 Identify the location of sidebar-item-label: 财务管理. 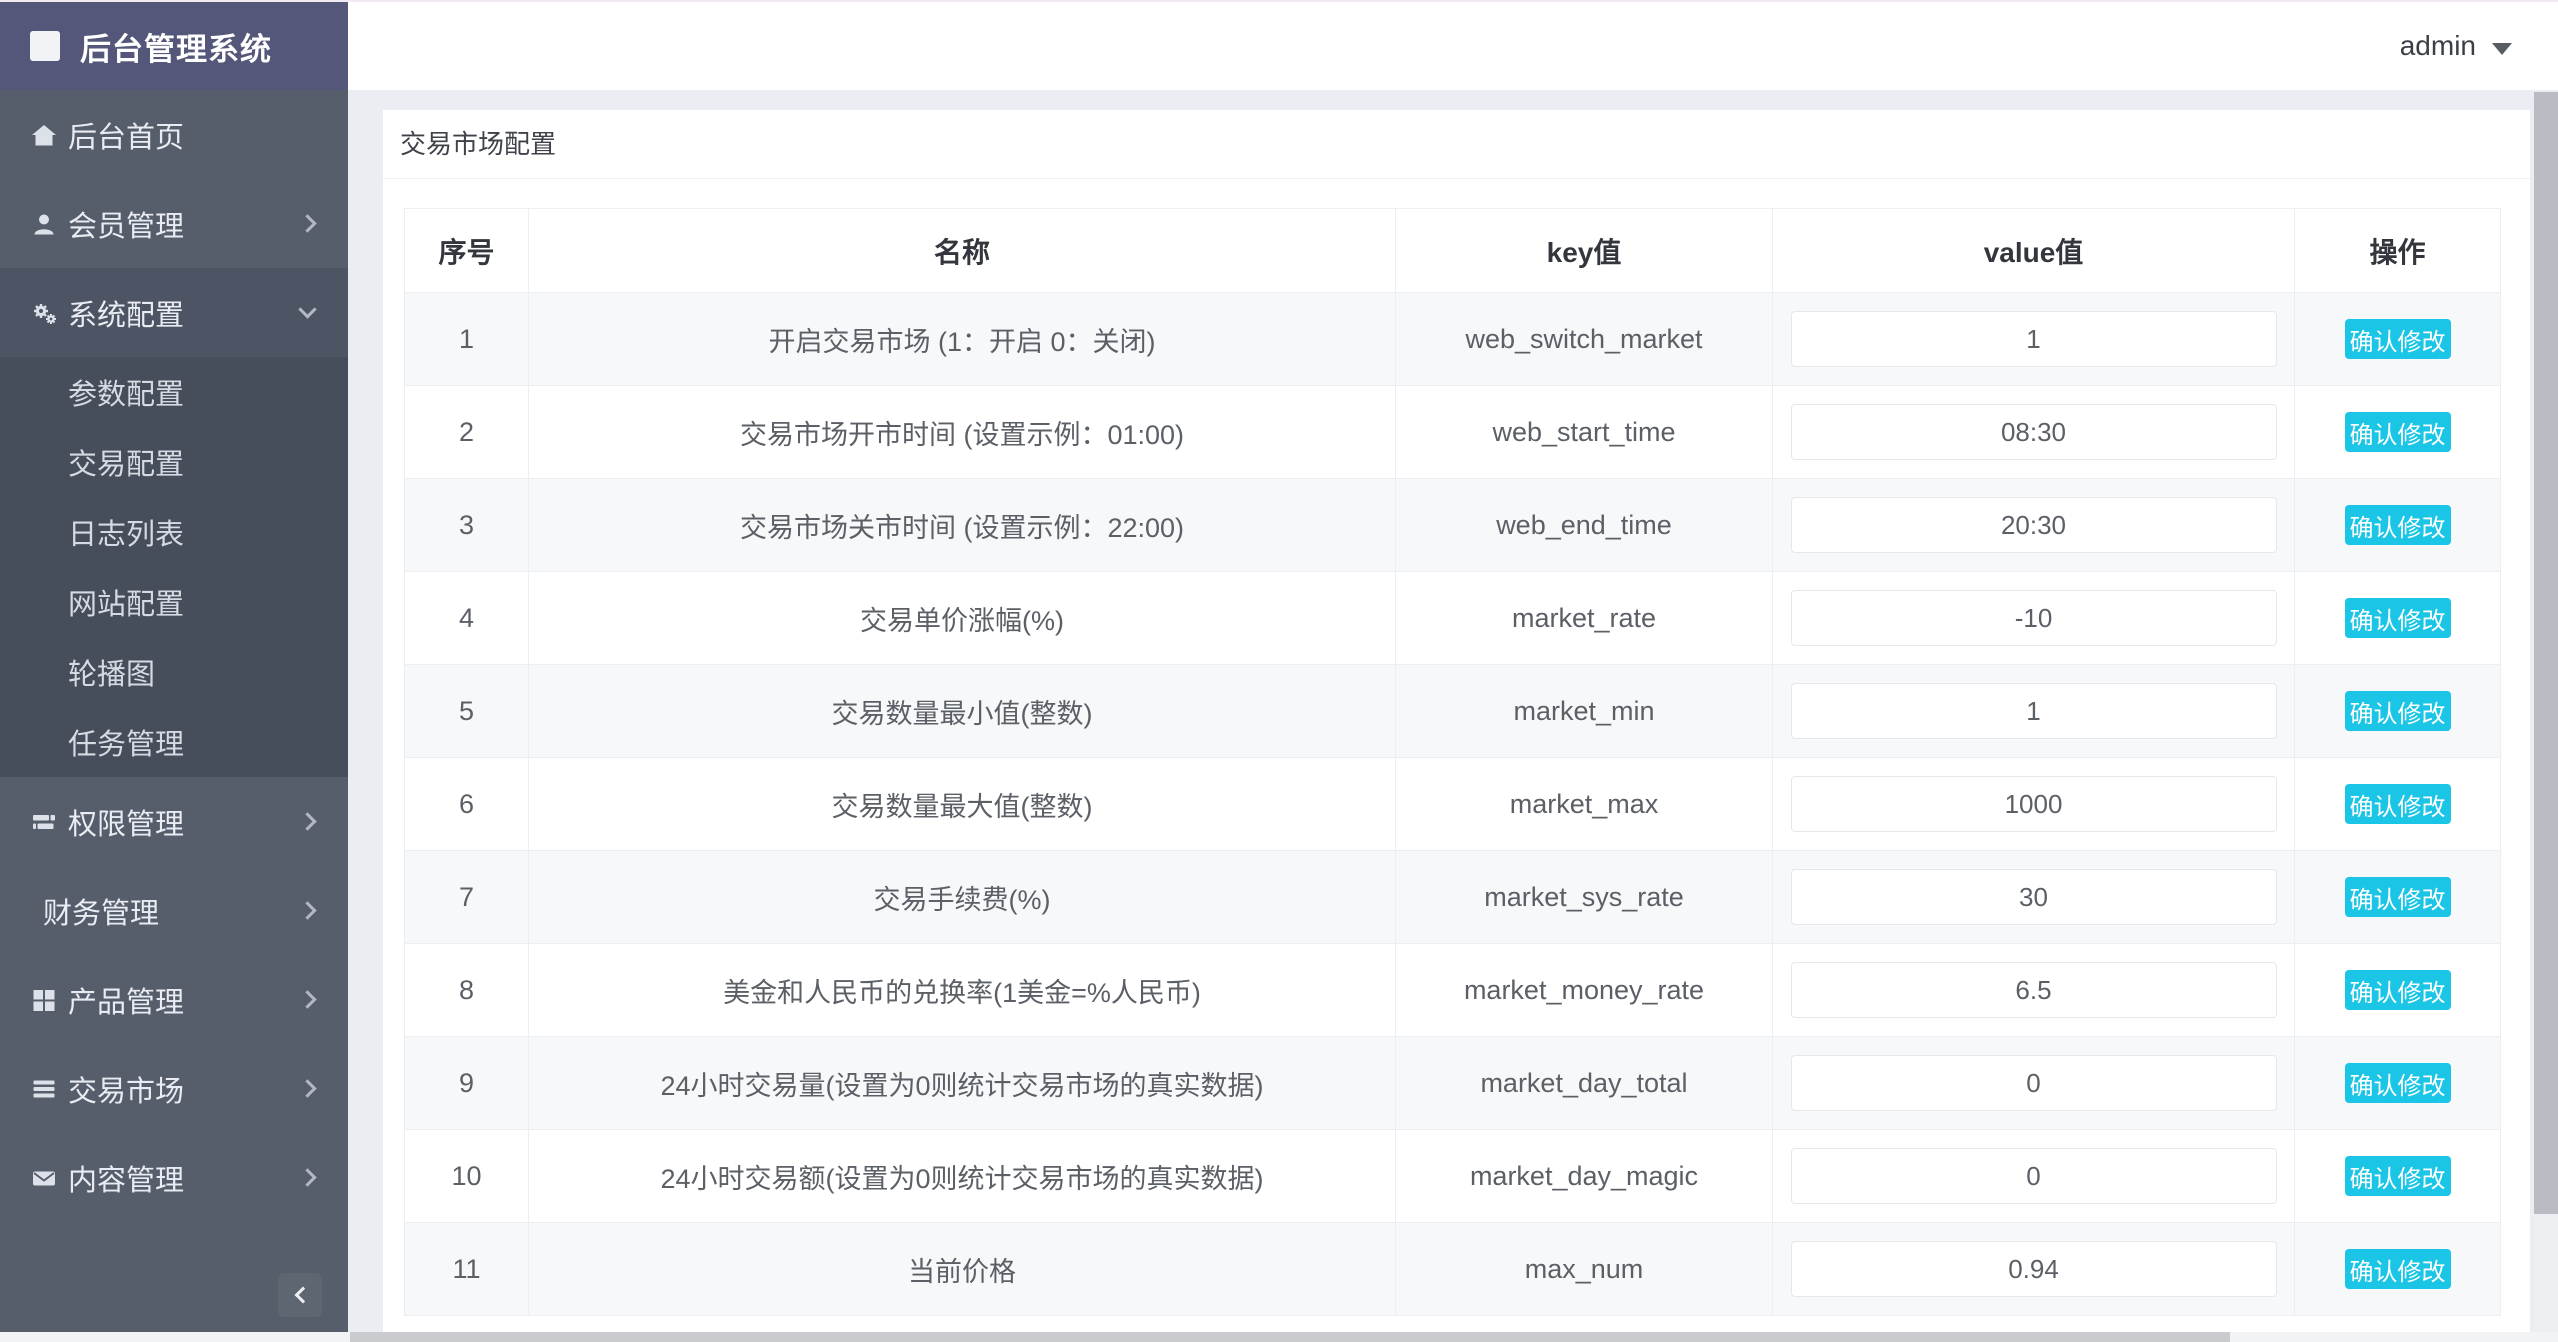
(101, 913).